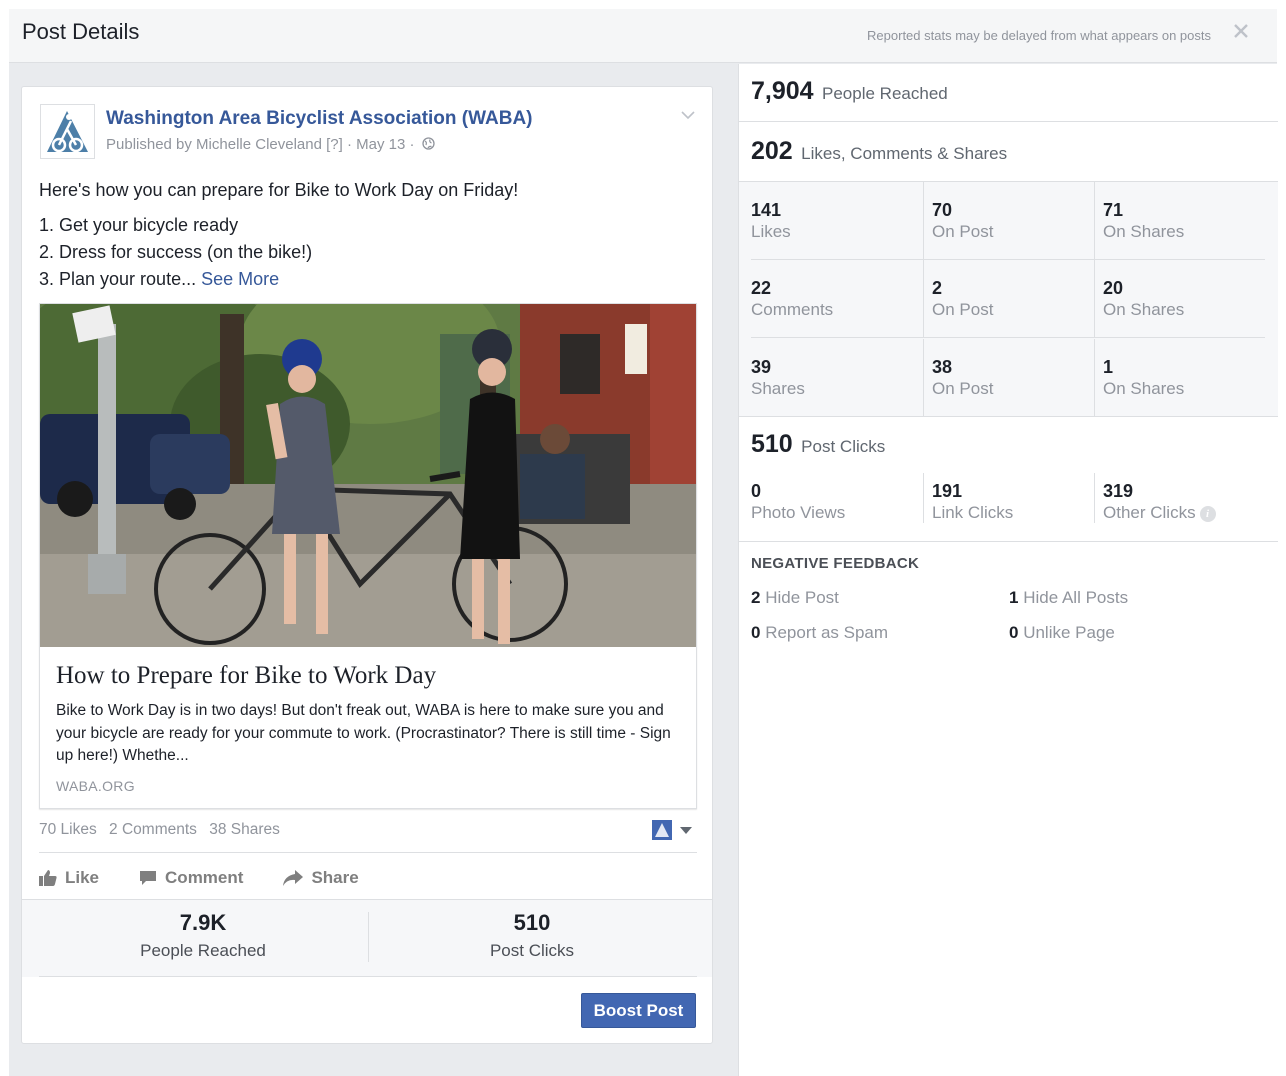  Describe the element at coordinates (836, 378) in the screenshot. I see `shares-total-cell: 39 Shares` at that location.